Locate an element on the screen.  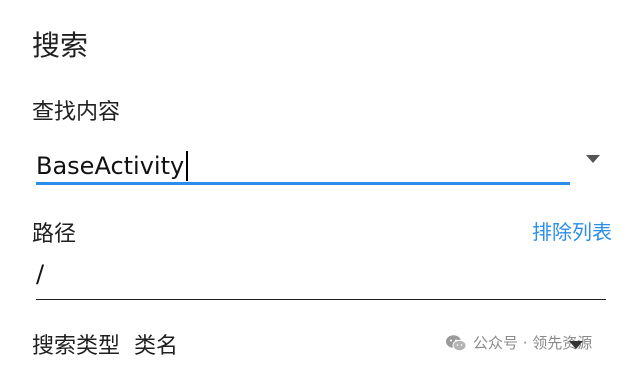
path-input-underline is located at coordinates (321, 299).